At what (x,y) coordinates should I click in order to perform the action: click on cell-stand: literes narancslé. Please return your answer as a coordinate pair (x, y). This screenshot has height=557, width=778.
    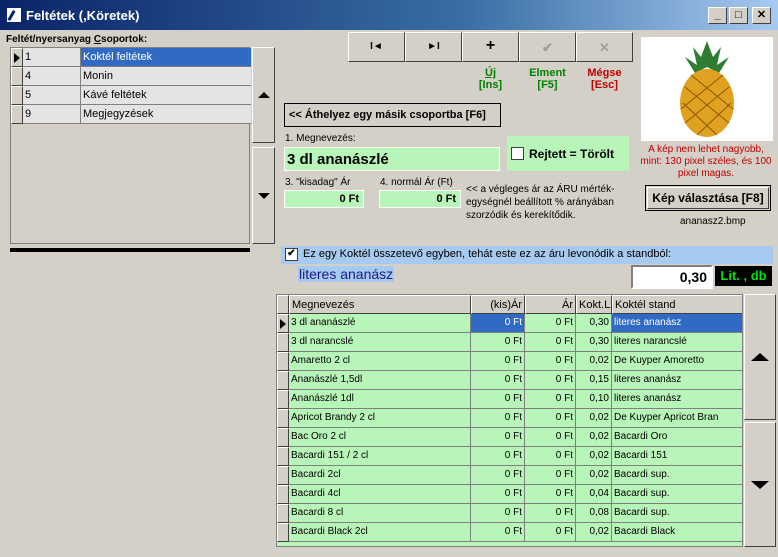
    Looking at the image, I should click on (677, 342).